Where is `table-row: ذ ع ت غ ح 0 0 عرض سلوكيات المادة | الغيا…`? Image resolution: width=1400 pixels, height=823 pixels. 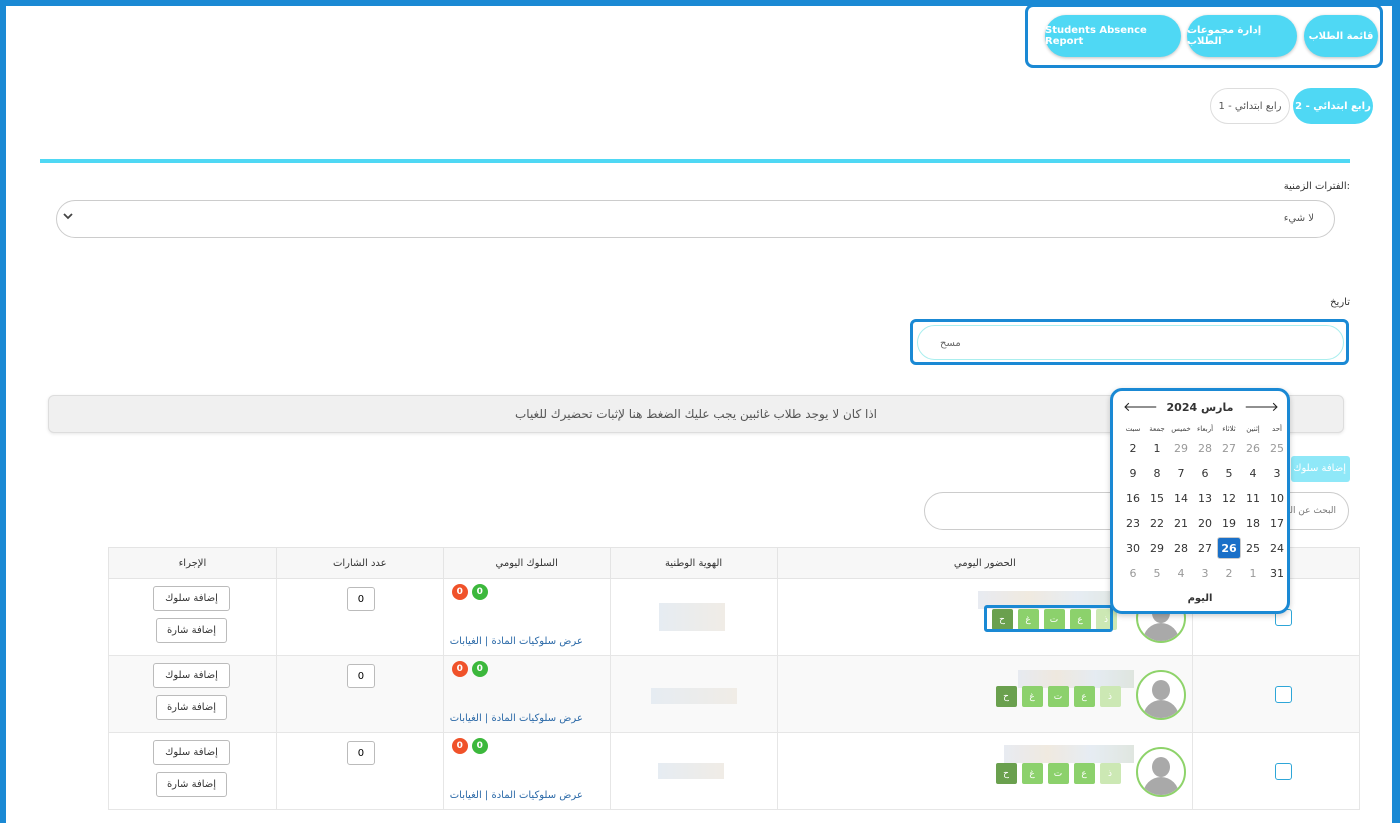 table-row: ذ ع ت غ ح 0 0 عرض سلوكيات المادة | الغيا… is located at coordinates (734, 771).